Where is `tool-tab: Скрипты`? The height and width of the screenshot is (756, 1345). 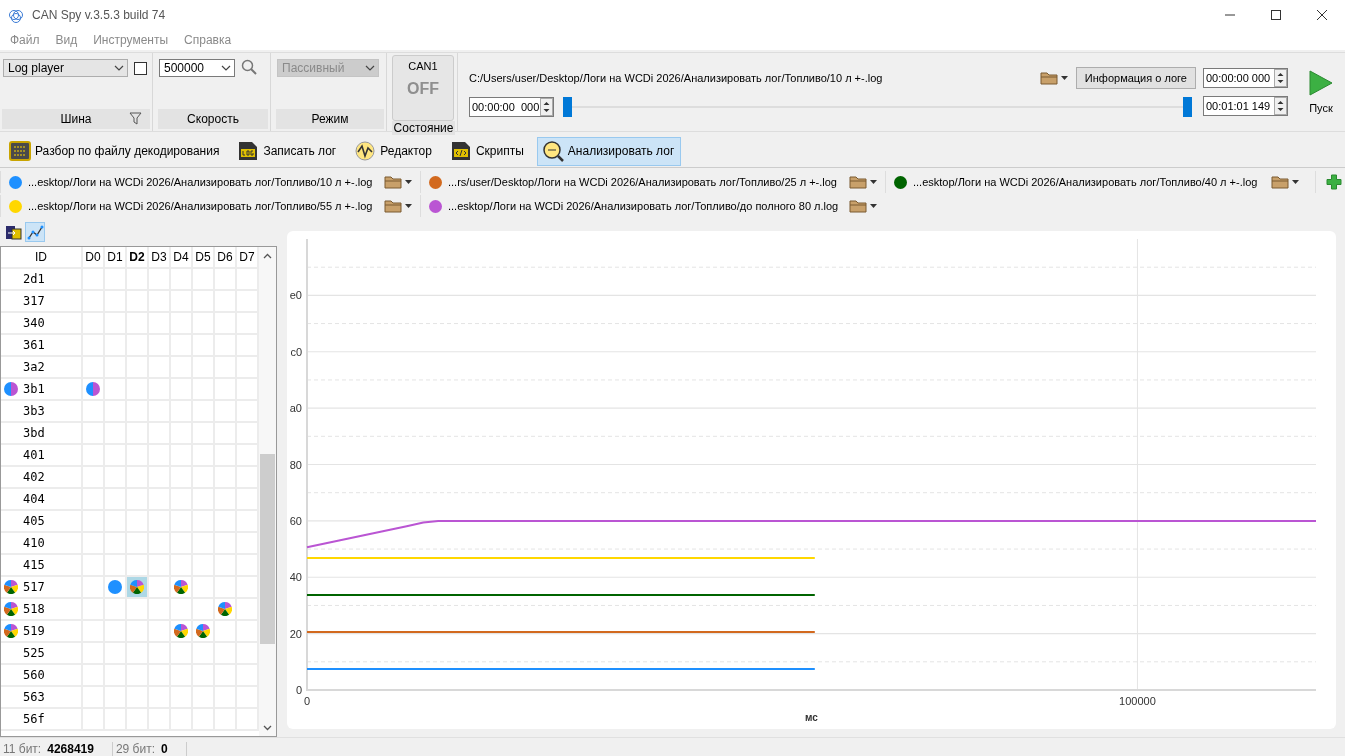 tool-tab: Скрипты is located at coordinates (487, 151).